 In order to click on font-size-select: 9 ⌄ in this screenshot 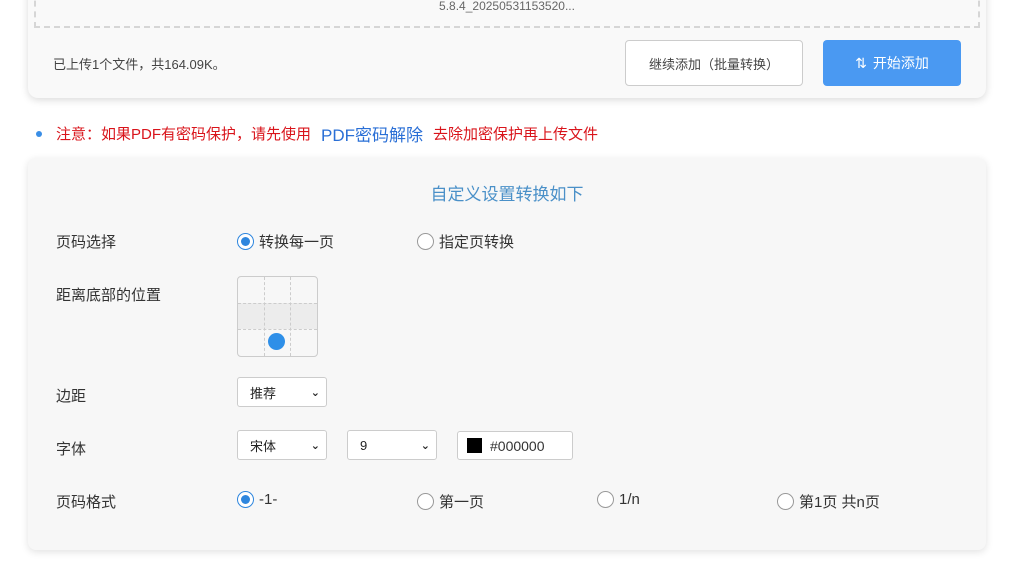, I will do `click(392, 445)`.